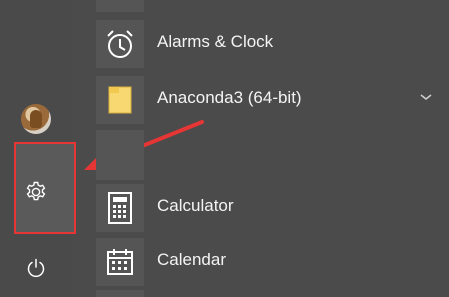  What do you see at coordinates (36, 119) in the screenshot?
I see `user-avatar` at bounding box center [36, 119].